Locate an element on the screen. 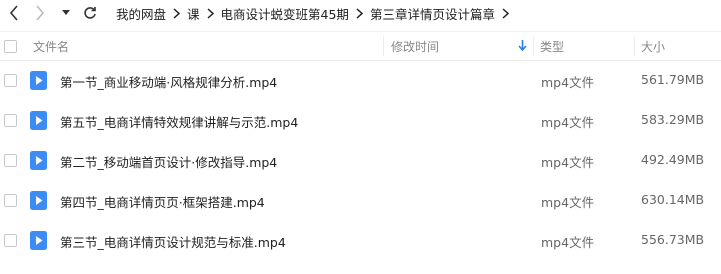  table-row: 第五节_电商详情特效规律讲解与示范.mp4 mp4文件 583.29MB is located at coordinates (360, 121).